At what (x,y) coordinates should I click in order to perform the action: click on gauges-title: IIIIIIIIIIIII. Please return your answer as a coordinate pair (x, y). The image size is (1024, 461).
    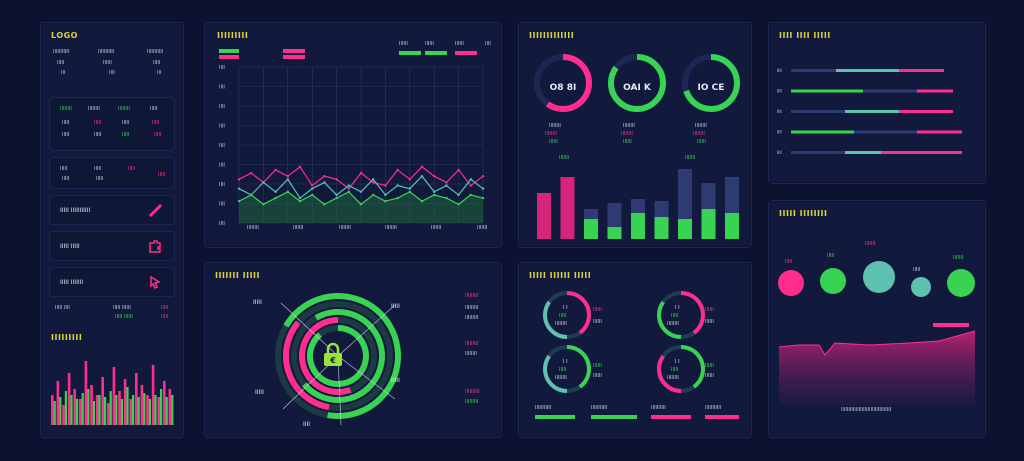
    Looking at the image, I should click on (552, 35).